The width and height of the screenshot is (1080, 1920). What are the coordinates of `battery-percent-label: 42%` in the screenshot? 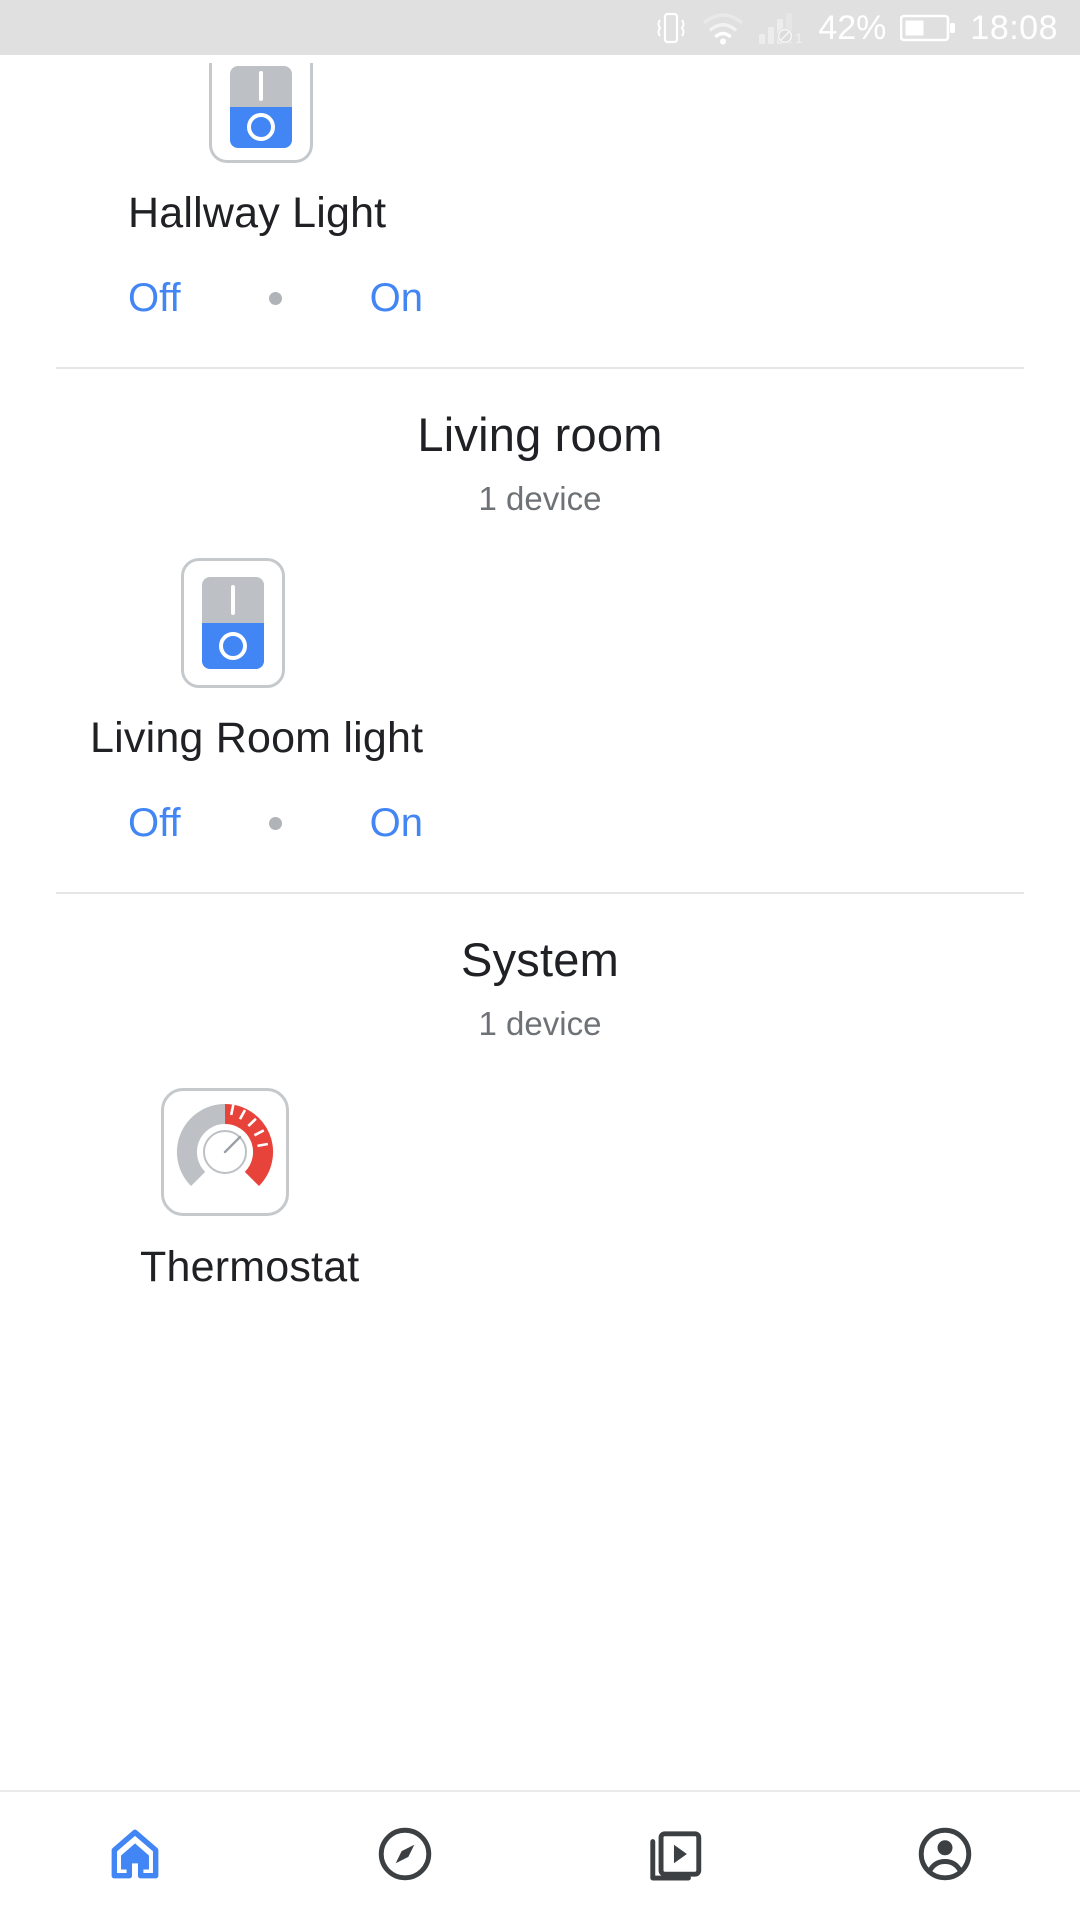 It's located at (852, 27).